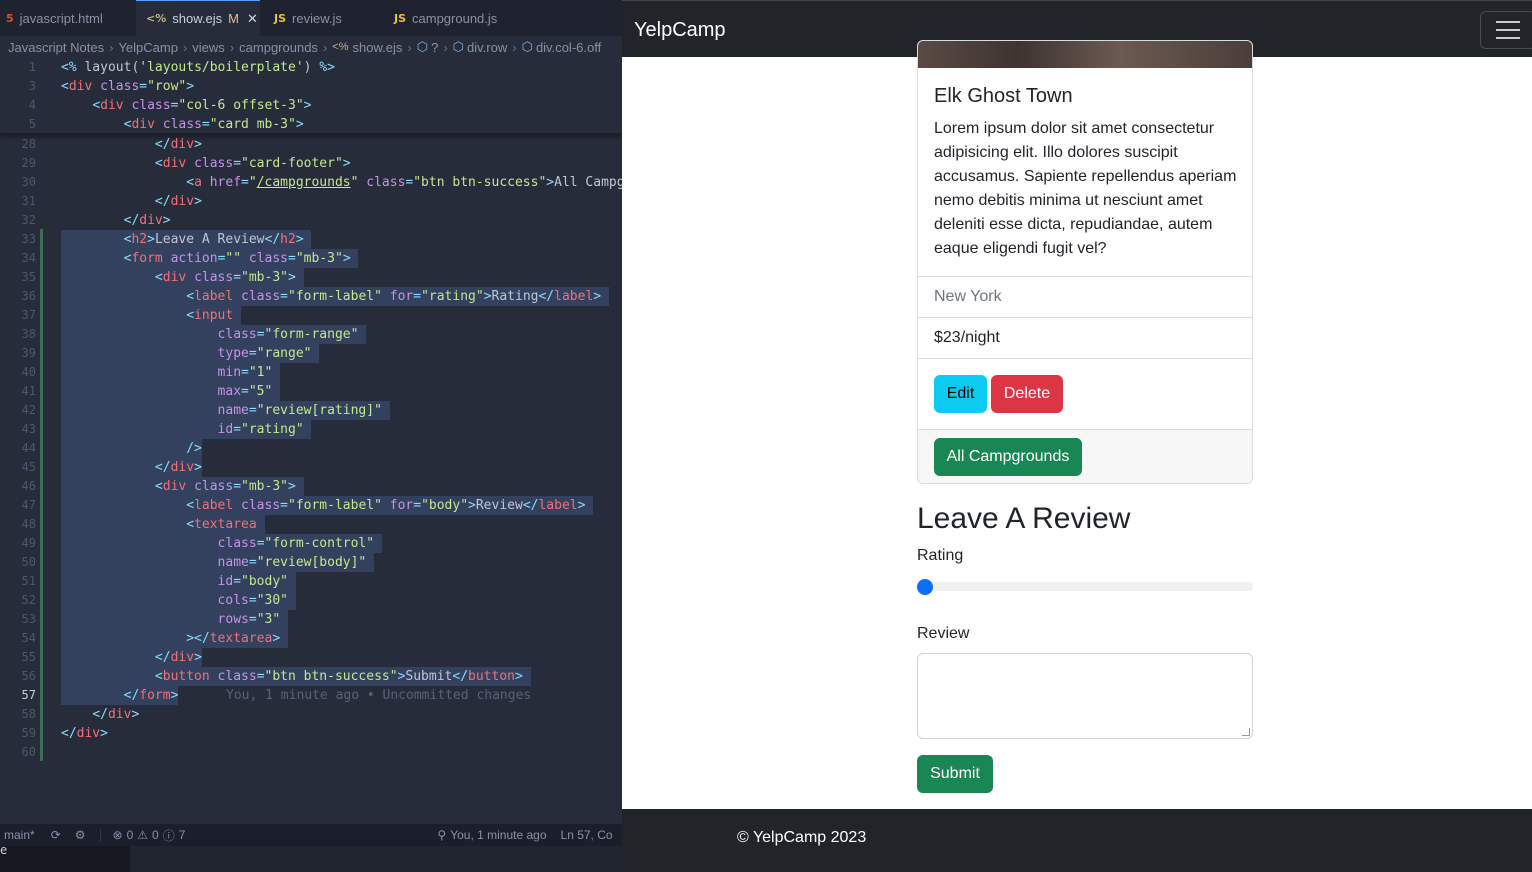 This screenshot has width=1532, height=872. I want to click on tab-campground-js: JS campground.js, so click(460, 18).